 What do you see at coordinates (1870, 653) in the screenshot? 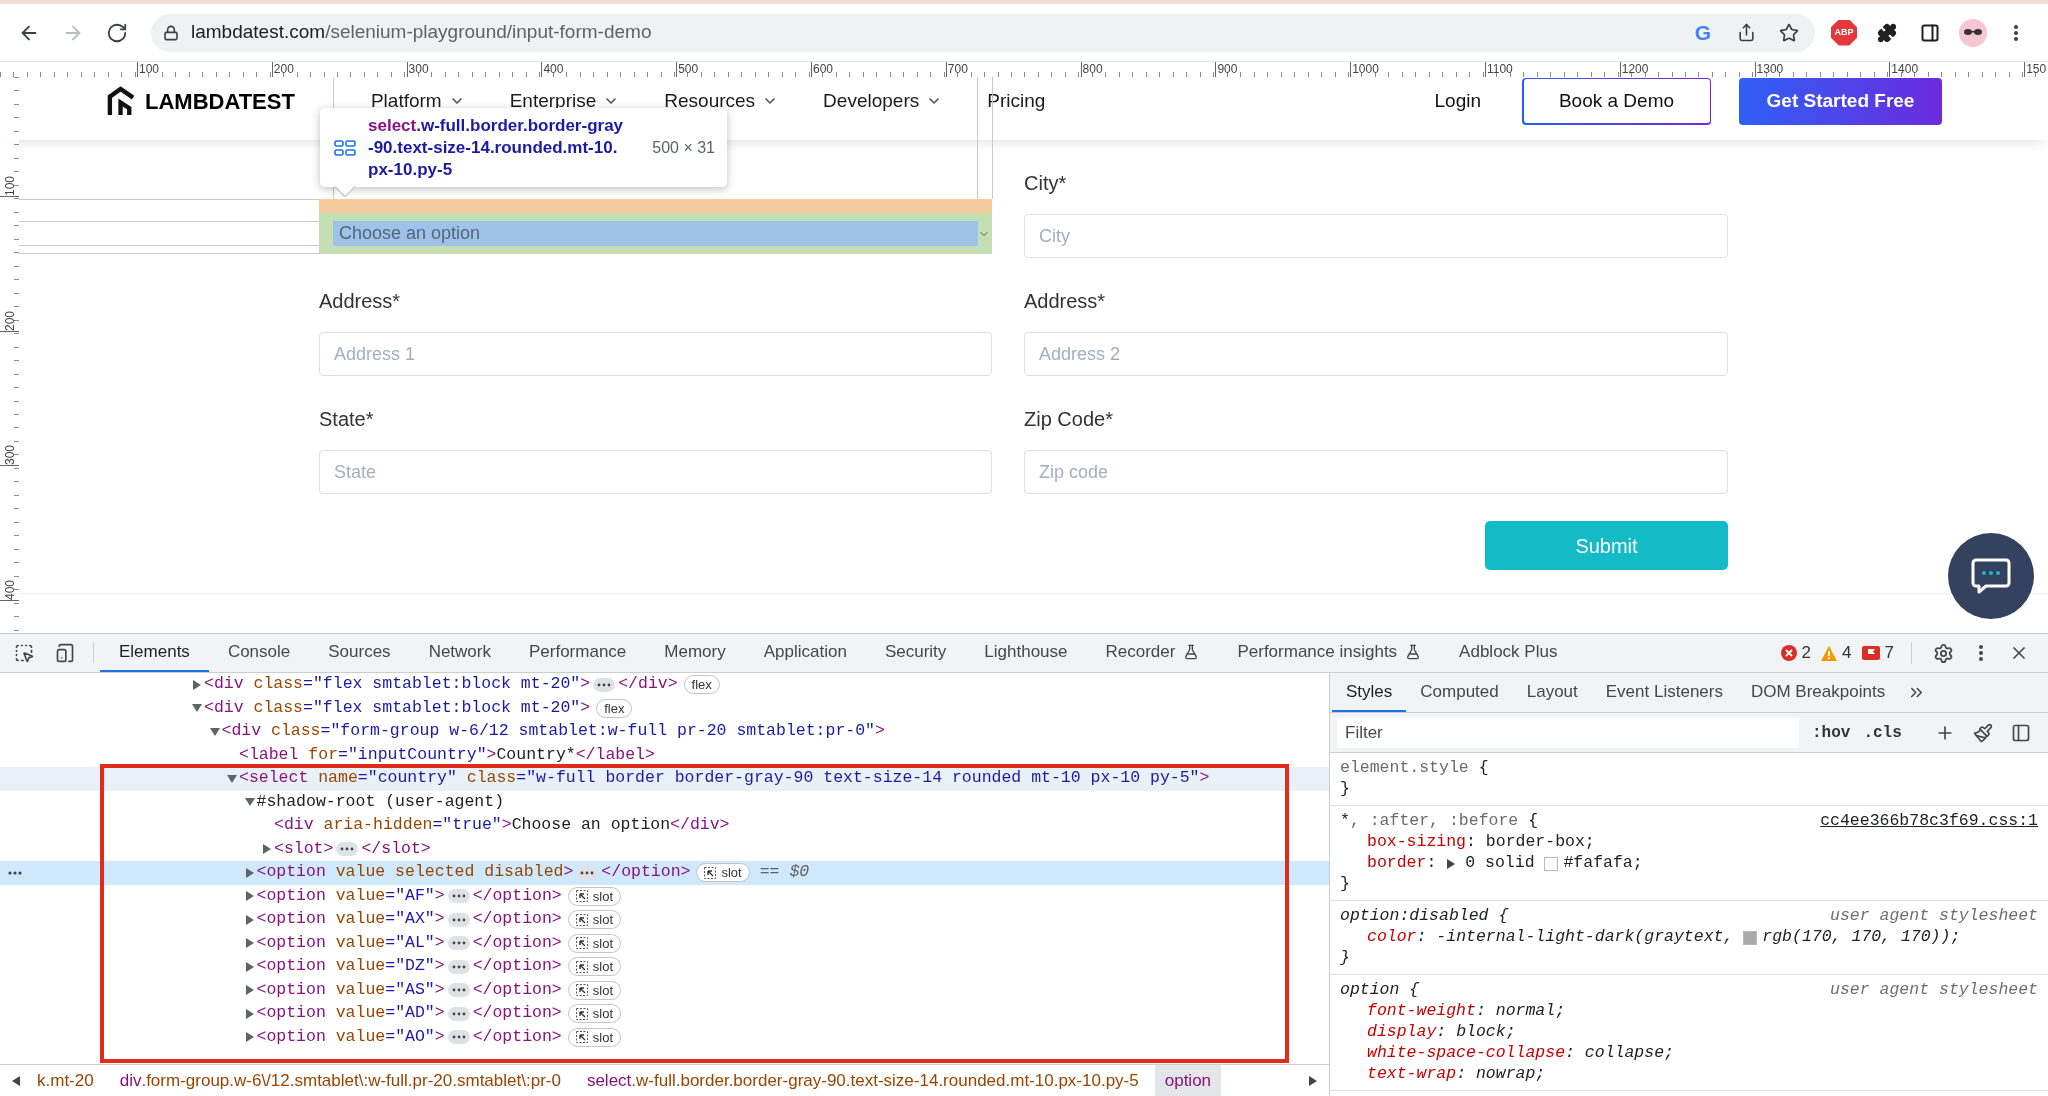
I see `issue-flag-icon` at bounding box center [1870, 653].